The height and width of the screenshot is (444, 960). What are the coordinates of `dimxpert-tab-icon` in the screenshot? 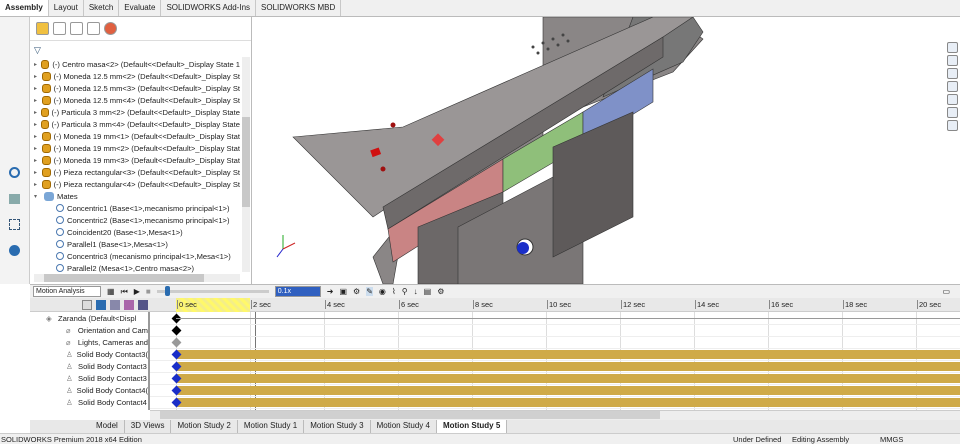 It's located at (93, 28).